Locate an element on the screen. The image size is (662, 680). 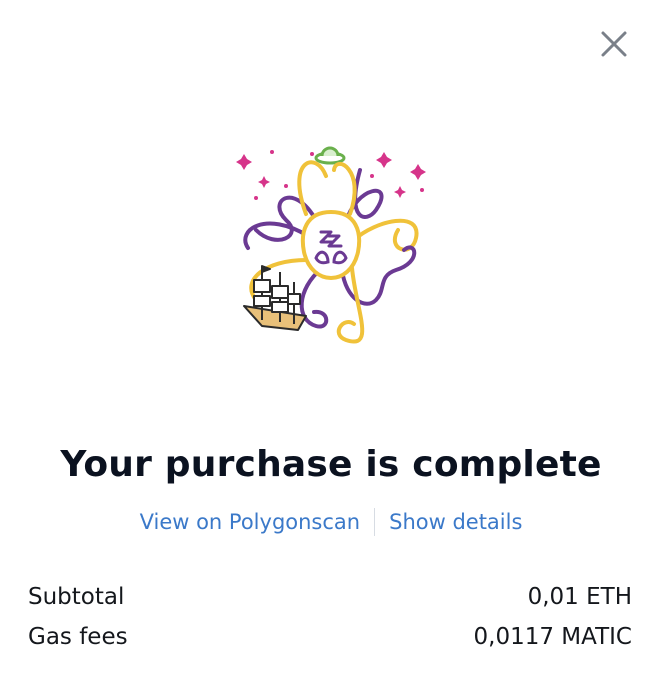
close-button is located at coordinates (614, 44).